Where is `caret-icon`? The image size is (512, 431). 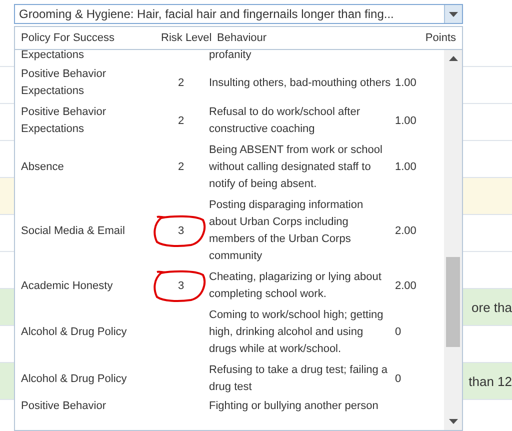 caret-icon is located at coordinates (453, 14).